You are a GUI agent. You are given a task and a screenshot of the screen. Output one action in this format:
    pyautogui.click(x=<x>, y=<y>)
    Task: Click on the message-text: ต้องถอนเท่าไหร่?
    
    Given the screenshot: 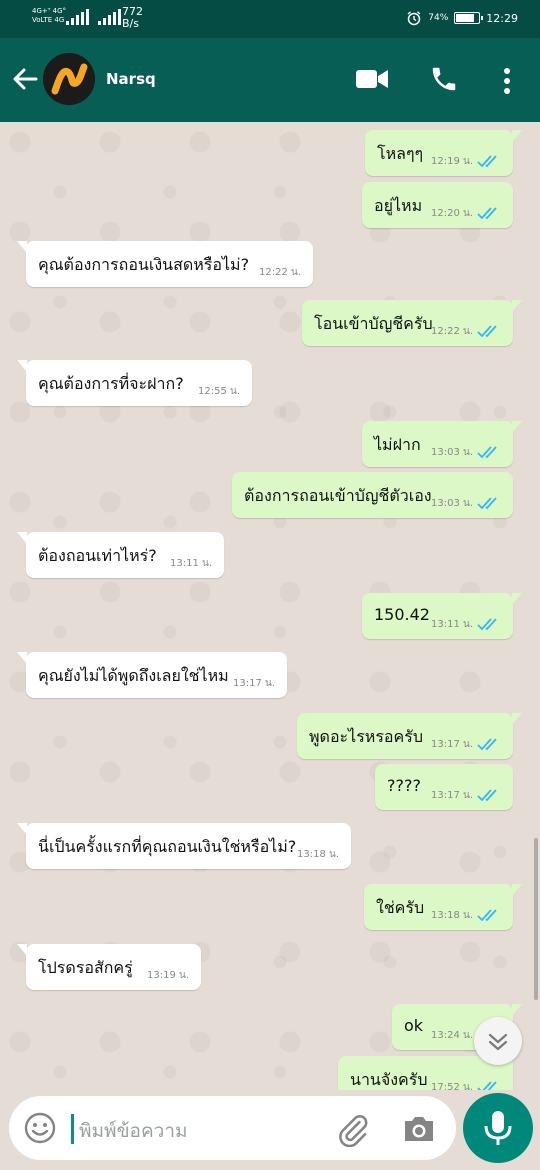 What is the action you would take?
    pyautogui.click(x=97, y=555)
    